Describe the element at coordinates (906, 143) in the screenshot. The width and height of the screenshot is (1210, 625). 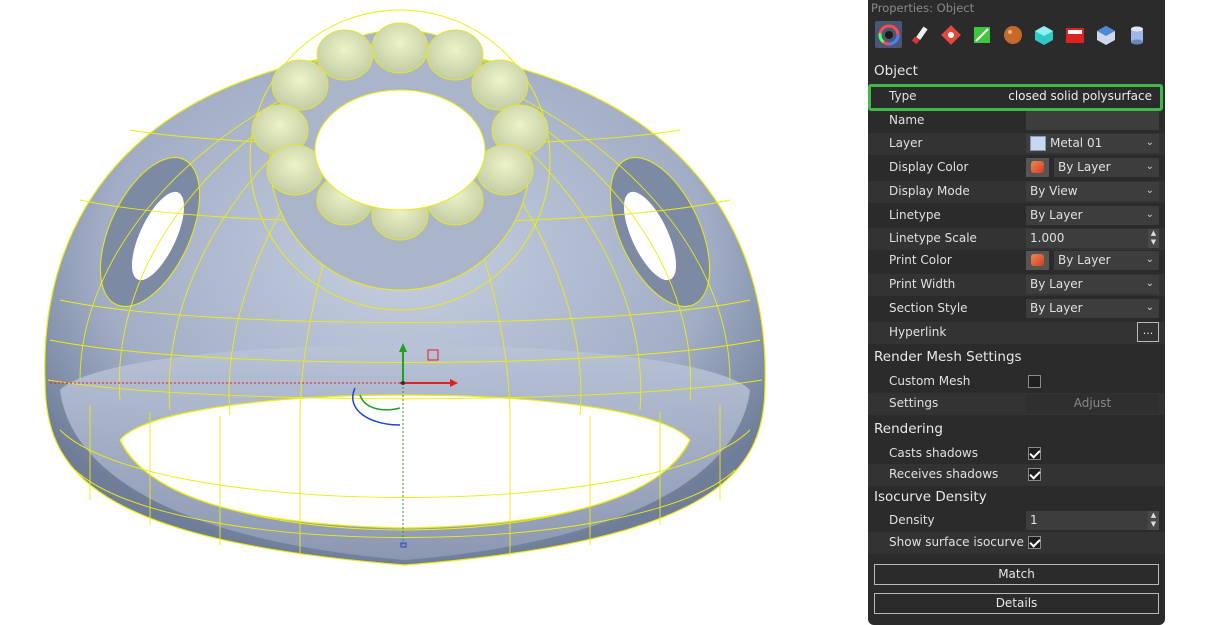
I see `layer-label: Layer` at that location.